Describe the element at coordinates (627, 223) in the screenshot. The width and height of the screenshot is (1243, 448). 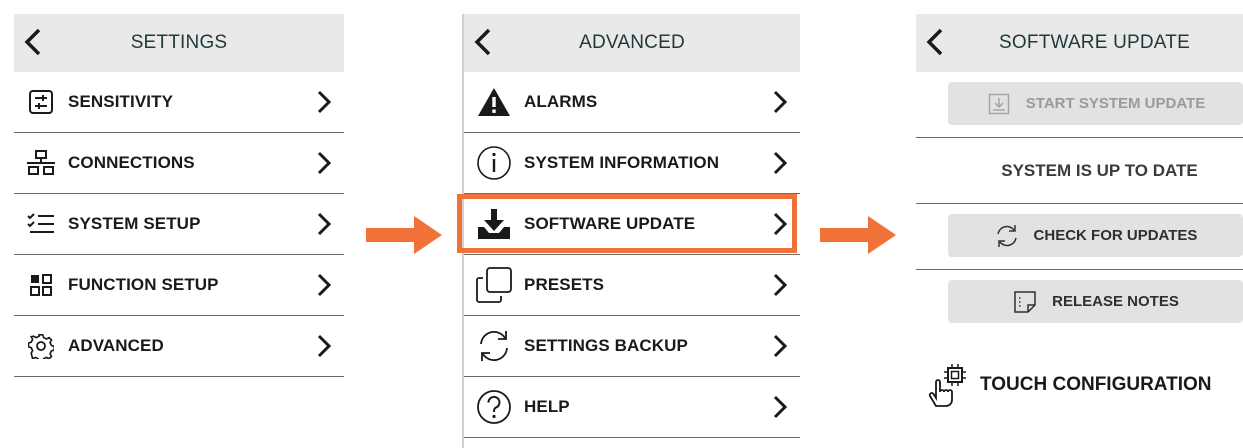
I see `selection-highlight` at that location.